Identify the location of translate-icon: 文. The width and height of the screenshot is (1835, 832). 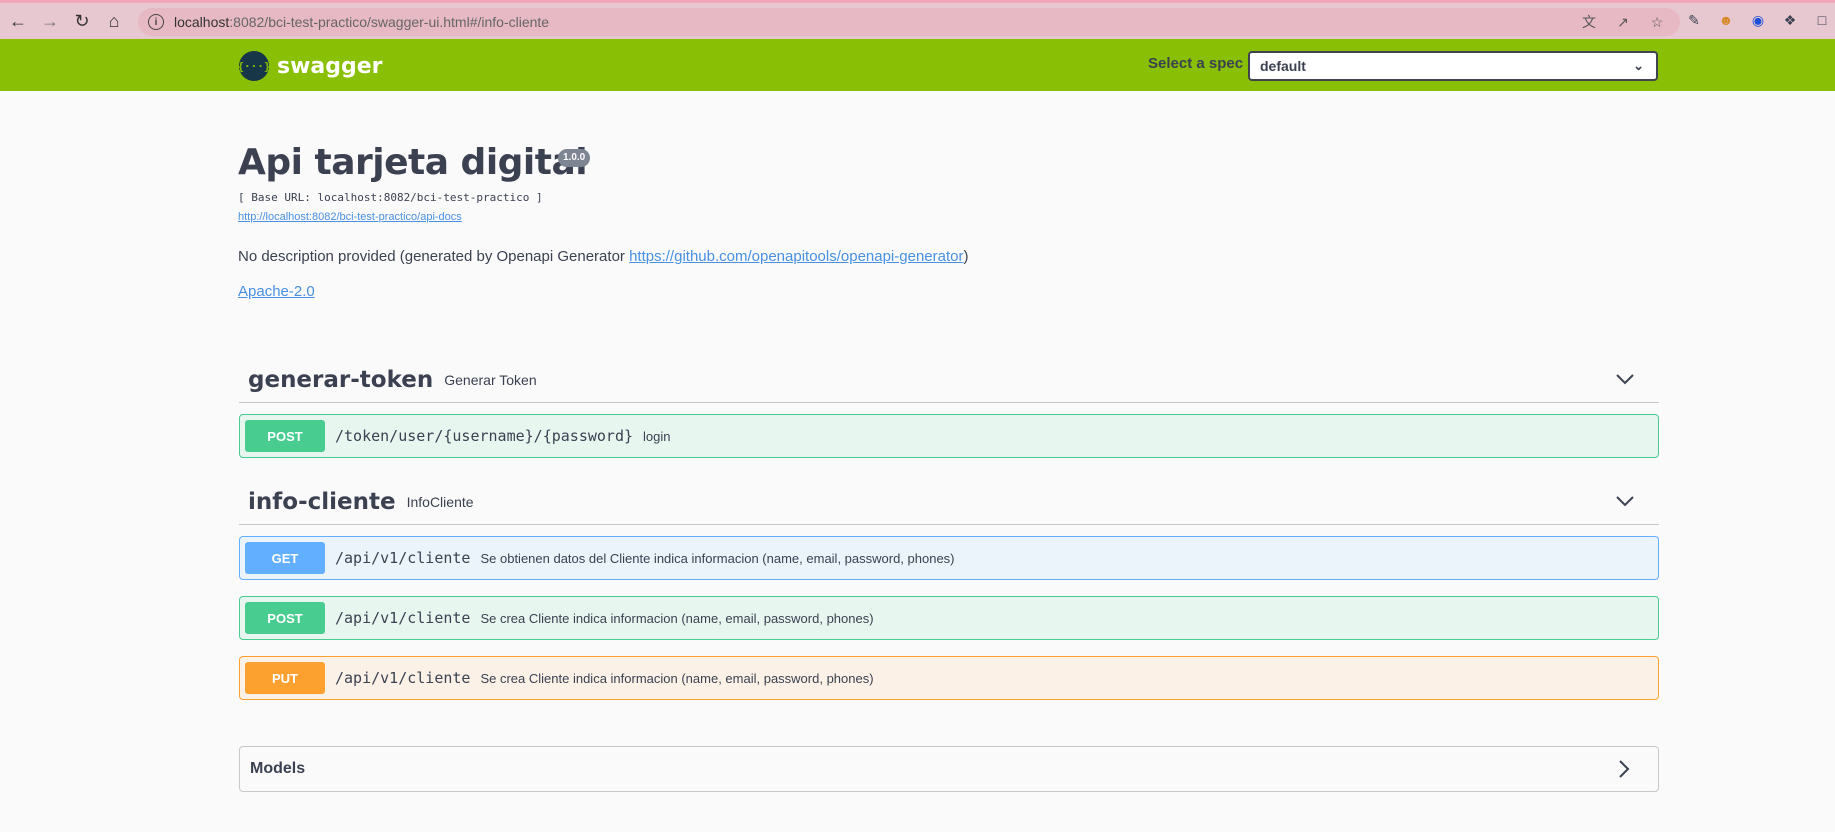
(1589, 22).